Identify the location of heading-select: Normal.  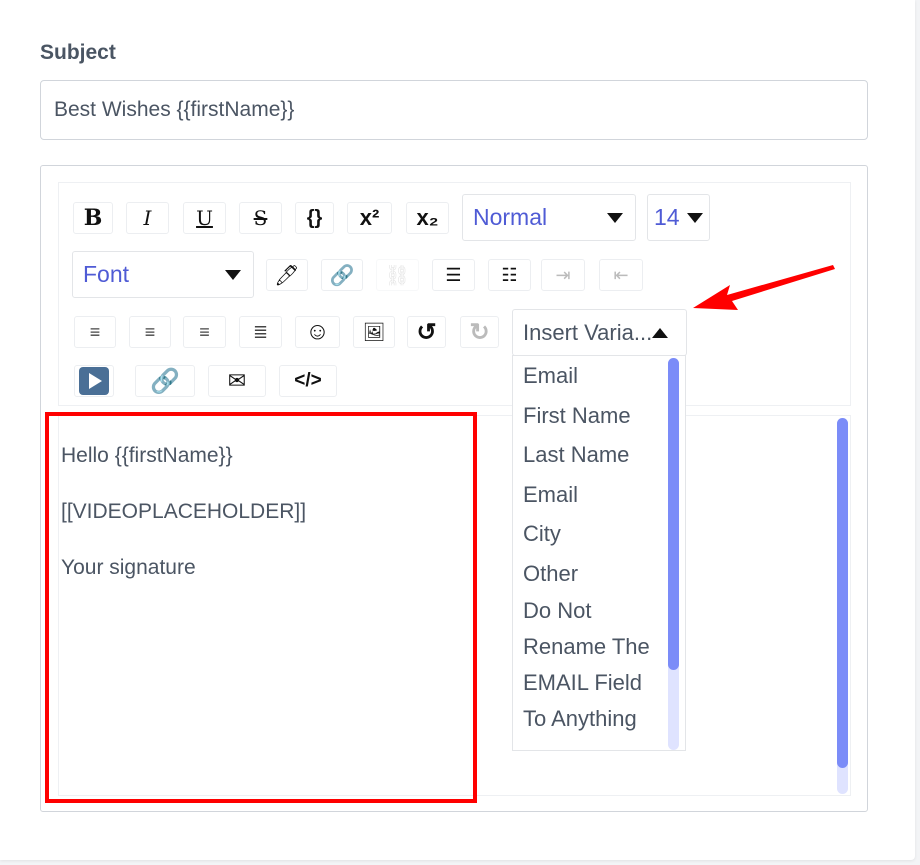
(549, 217).